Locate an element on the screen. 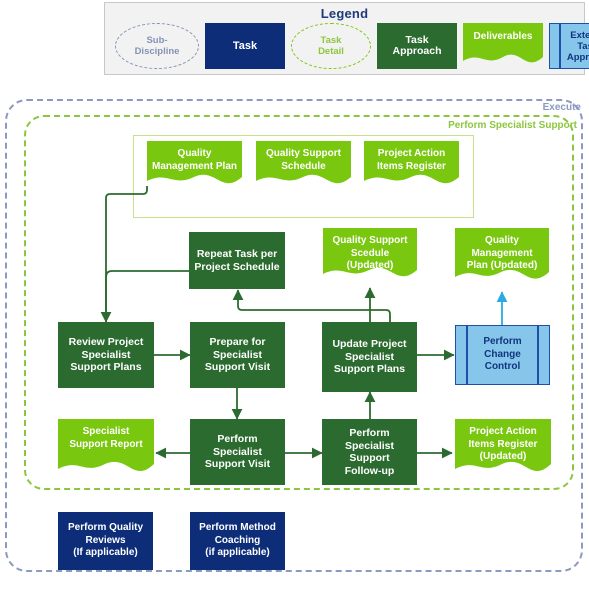 The image size is (589, 592). node-label: Project Action Items Register (Updated) is located at coordinates (503, 444).